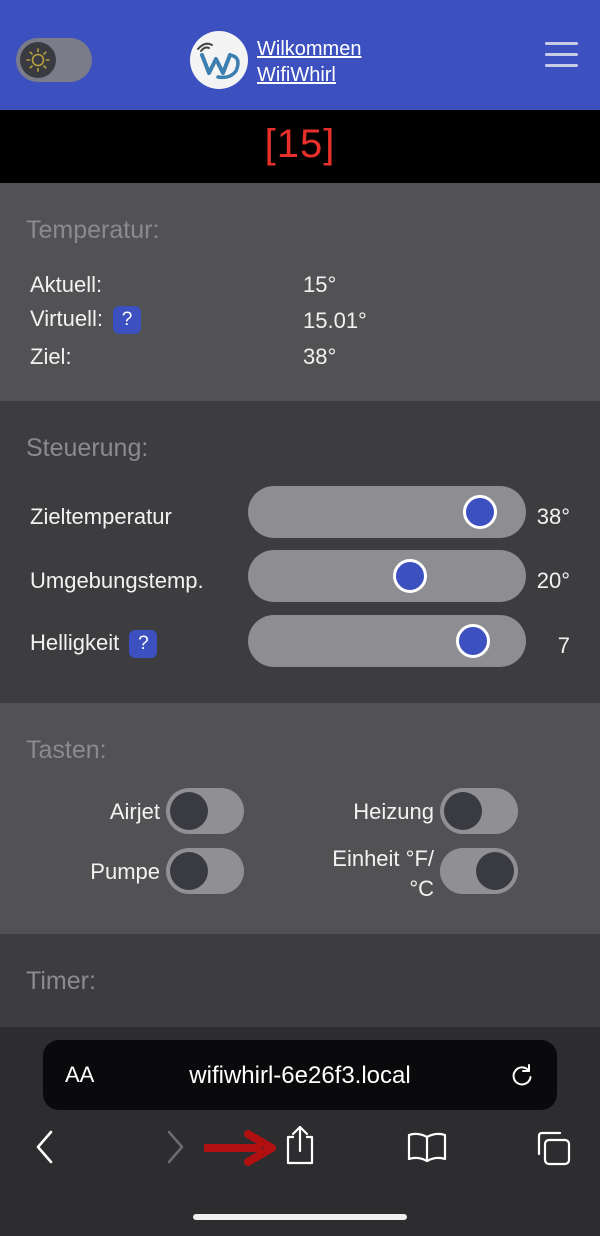  What do you see at coordinates (51, 356) in the screenshot?
I see `target-temp-label: Ziel:` at bounding box center [51, 356].